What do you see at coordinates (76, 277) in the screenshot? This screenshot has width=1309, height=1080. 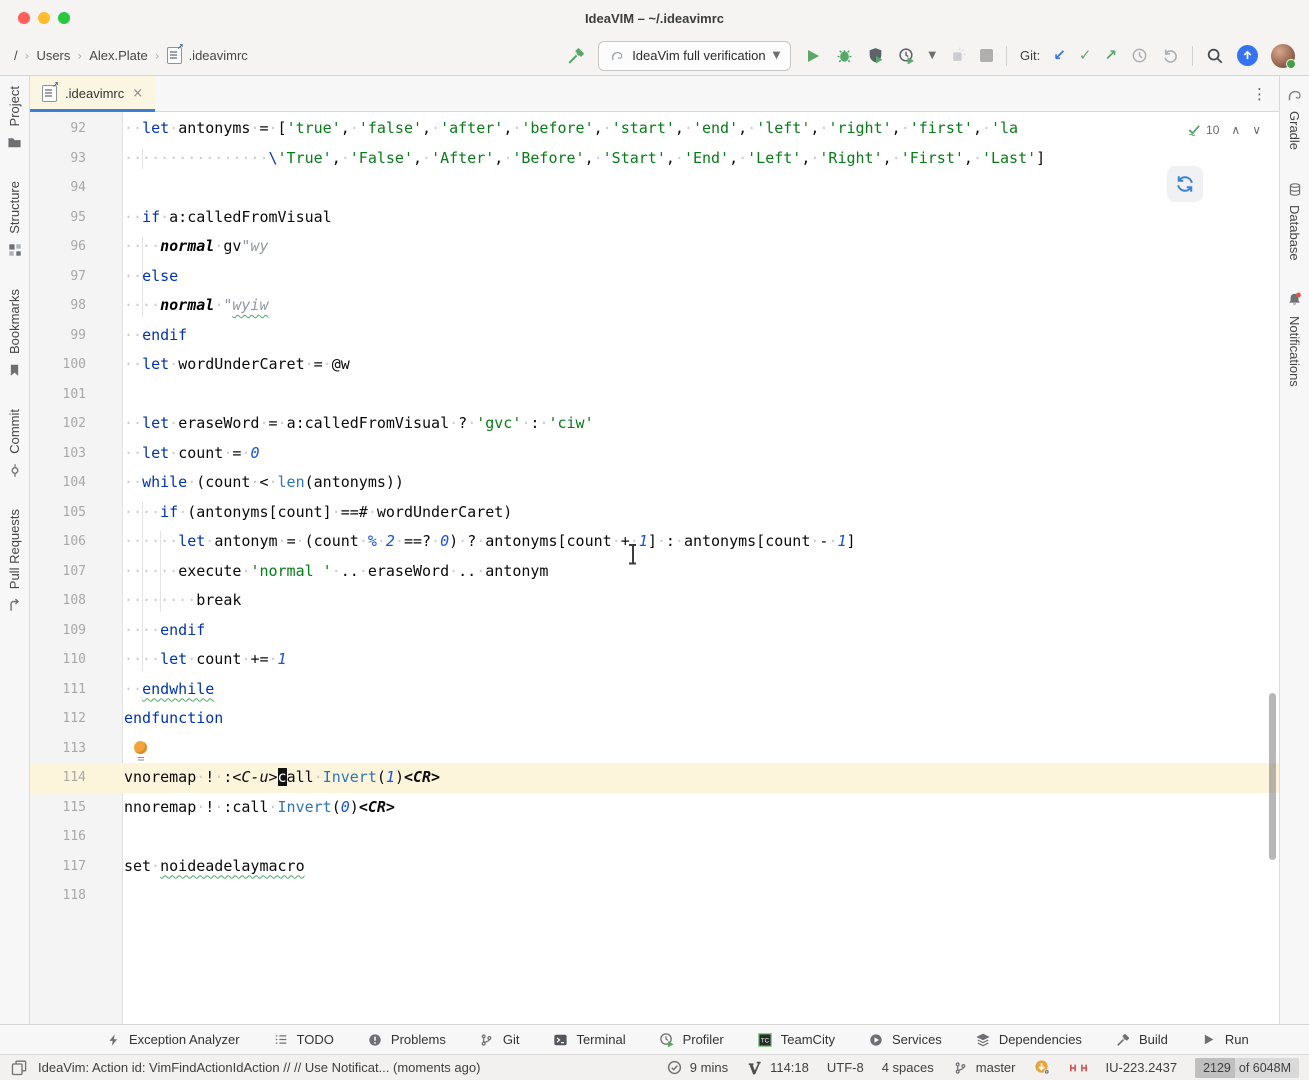 I see `line-number: 97` at bounding box center [76, 277].